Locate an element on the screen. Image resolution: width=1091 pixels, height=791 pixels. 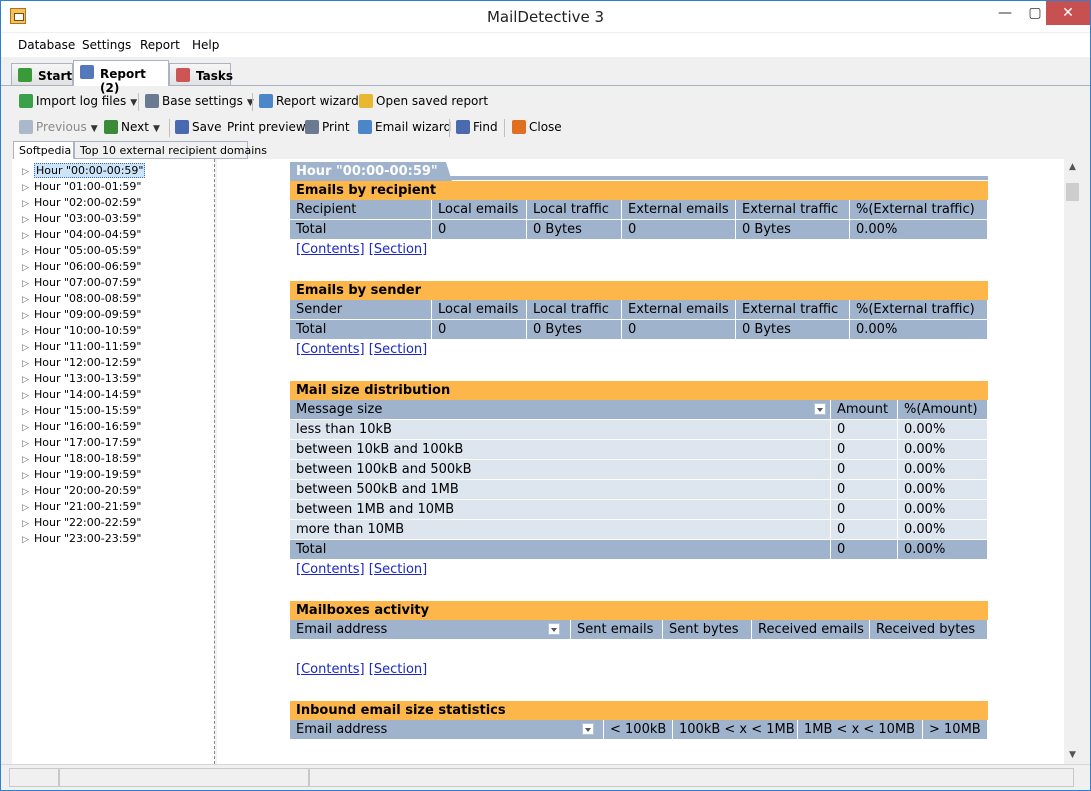
tree-node: ▷ Hour "14:00-14:59" is located at coordinates (81, 394).